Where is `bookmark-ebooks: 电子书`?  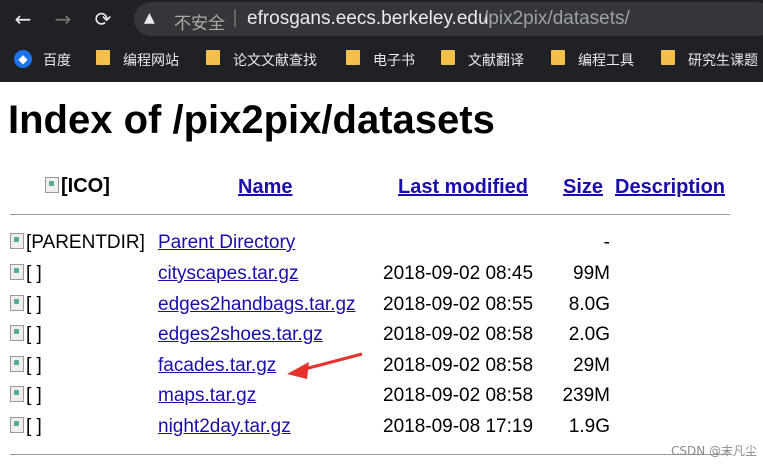
bookmark-ebooks: 电子书 is located at coordinates (394, 60).